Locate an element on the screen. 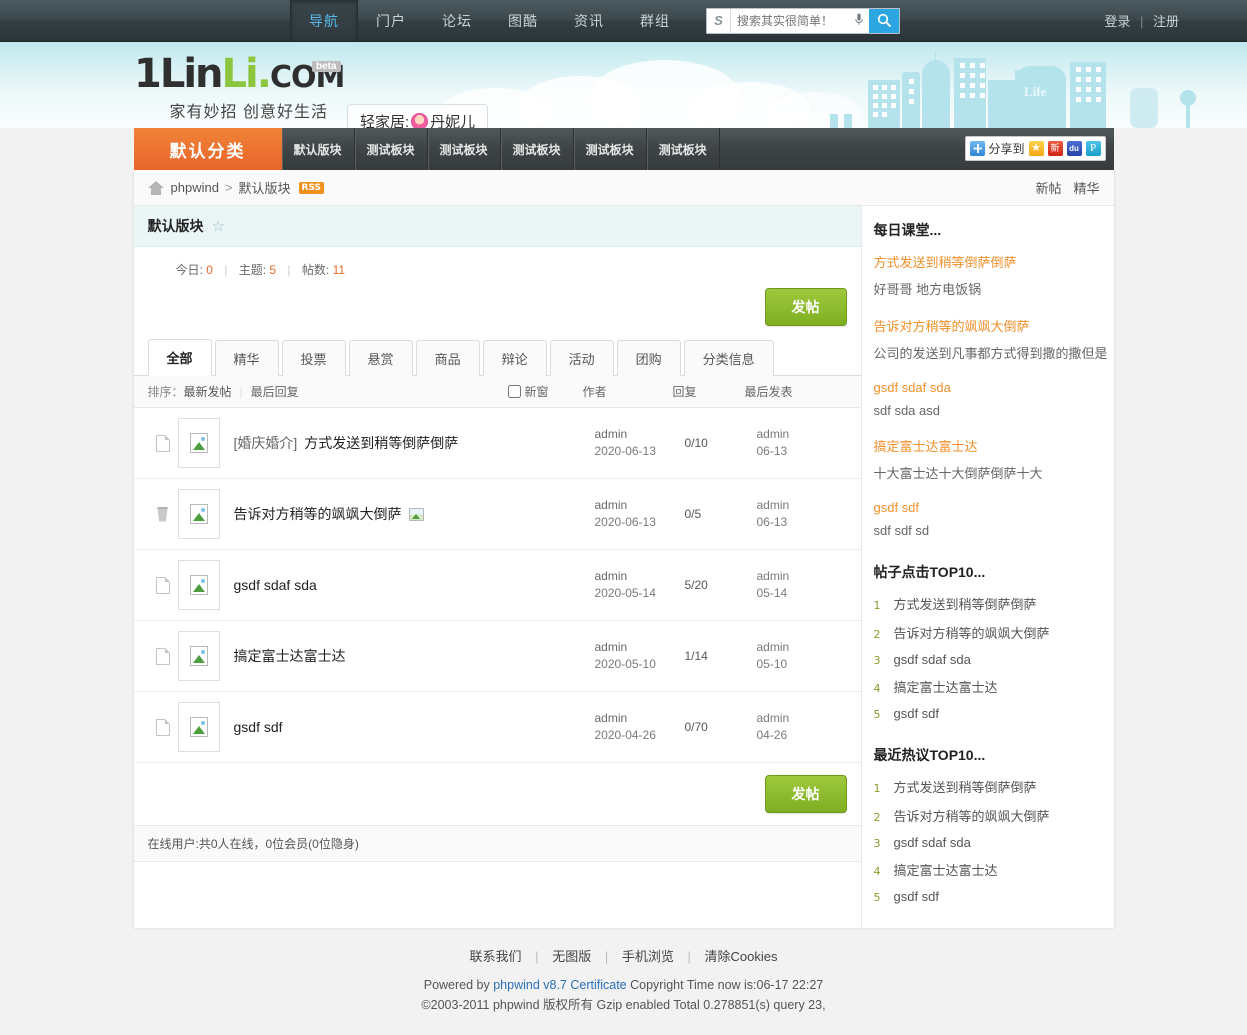  home-icon is located at coordinates (155, 187).